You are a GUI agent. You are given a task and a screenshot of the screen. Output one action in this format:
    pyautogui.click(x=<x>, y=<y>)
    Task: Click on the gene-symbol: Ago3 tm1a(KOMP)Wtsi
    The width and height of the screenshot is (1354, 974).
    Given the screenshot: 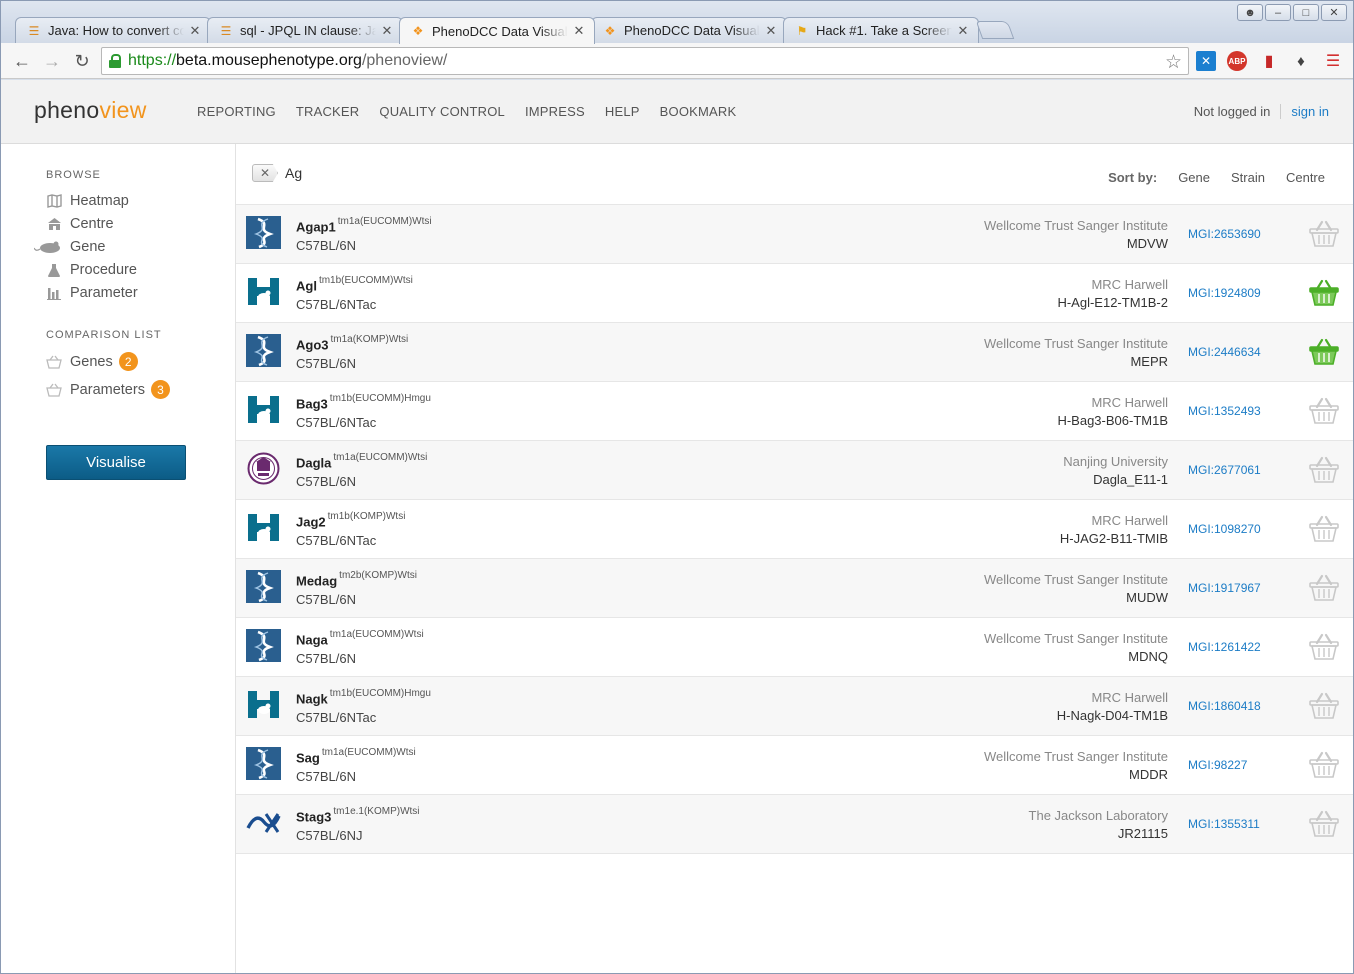 What is the action you would take?
    pyautogui.click(x=352, y=343)
    